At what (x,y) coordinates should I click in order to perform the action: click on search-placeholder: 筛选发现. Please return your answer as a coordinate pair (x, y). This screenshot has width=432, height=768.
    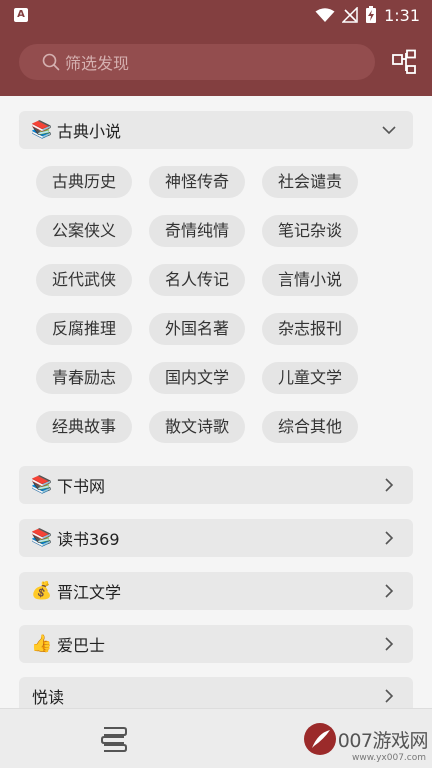
    Looking at the image, I should click on (97, 63).